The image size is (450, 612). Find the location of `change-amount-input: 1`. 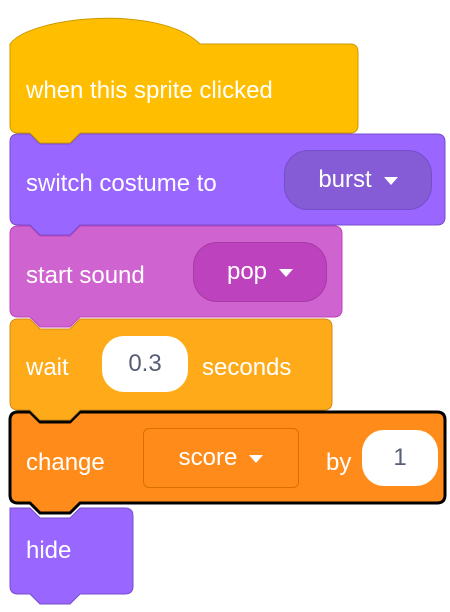

change-amount-input: 1 is located at coordinates (400, 458).